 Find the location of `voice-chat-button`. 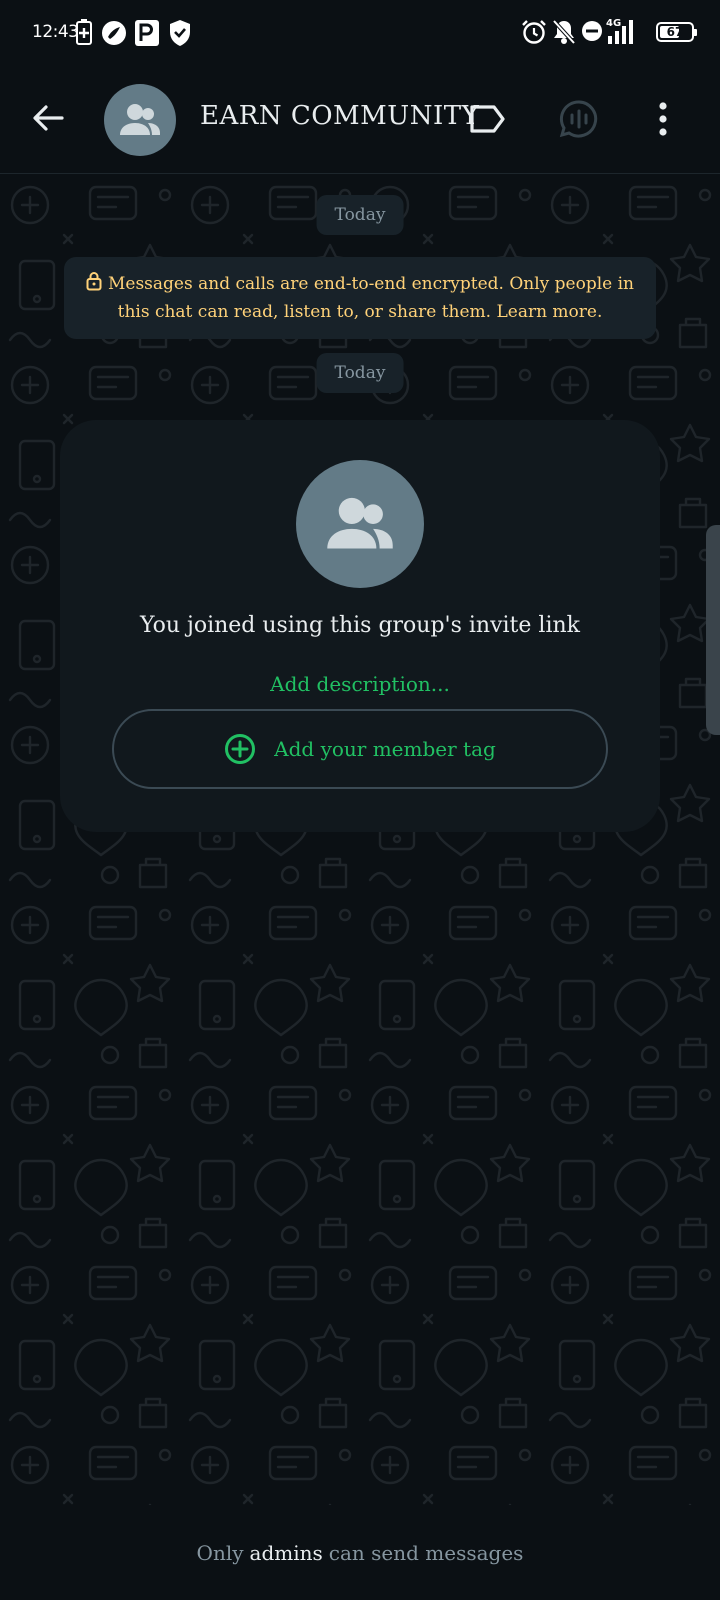

voice-chat-button is located at coordinates (579, 119).